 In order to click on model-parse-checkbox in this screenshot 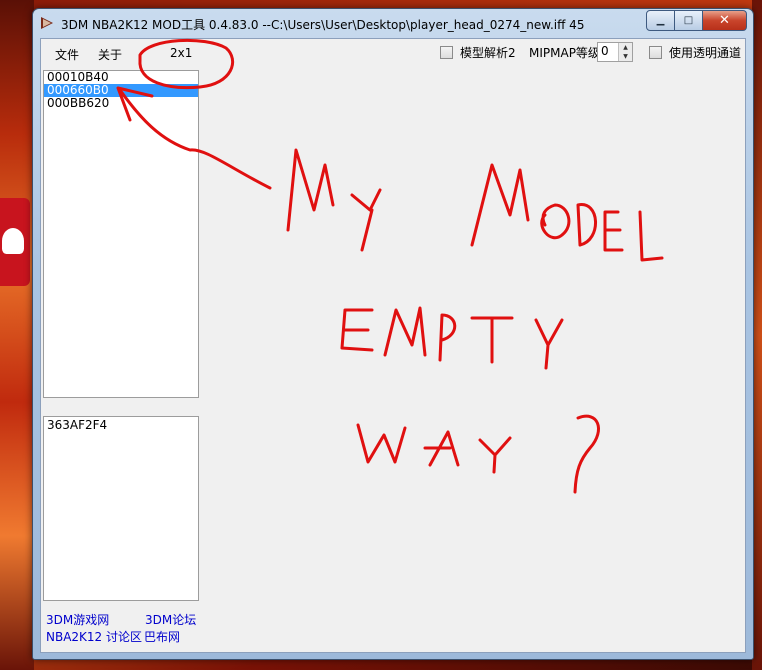, I will do `click(446, 52)`.